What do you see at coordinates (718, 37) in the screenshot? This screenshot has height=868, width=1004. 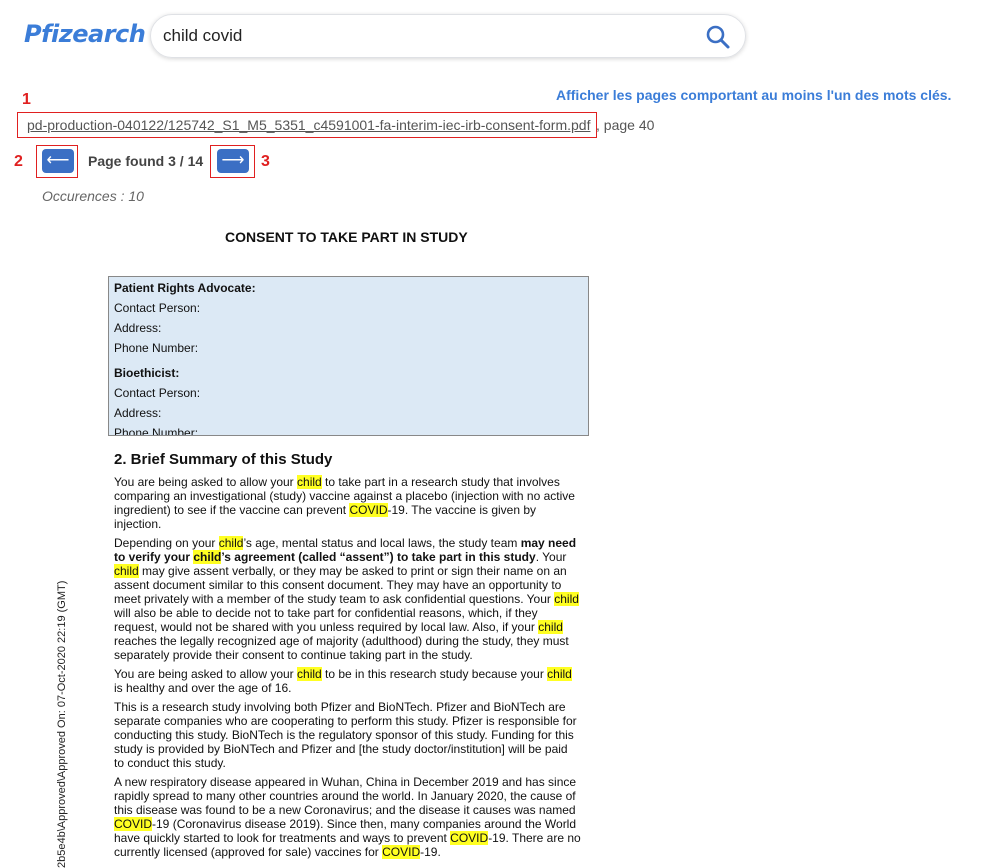 I see `search-icon` at bounding box center [718, 37].